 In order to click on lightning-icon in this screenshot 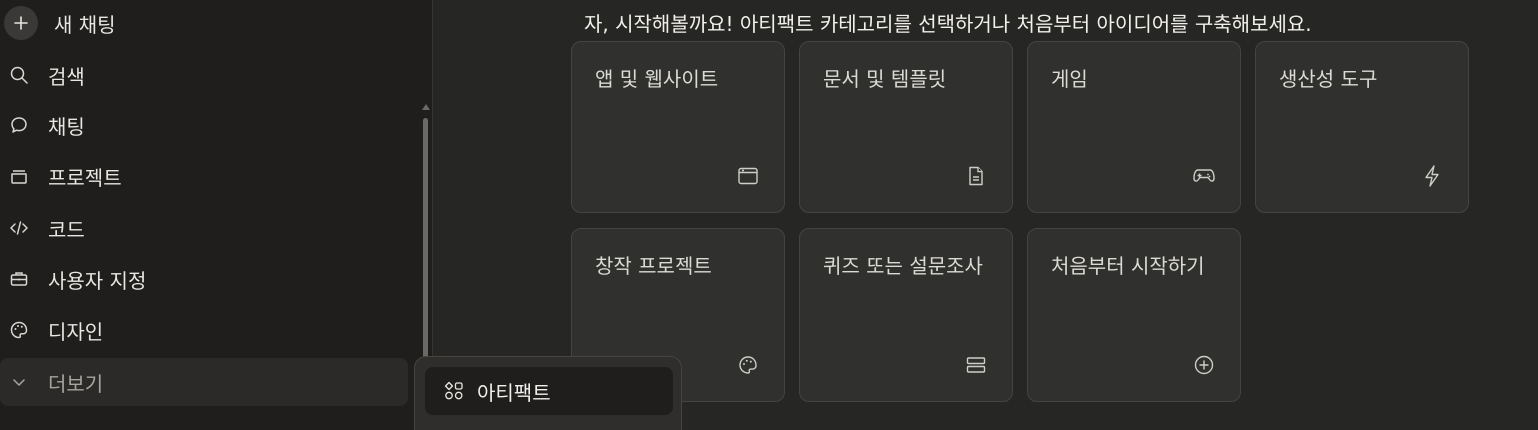, I will do `click(1432, 176)`.